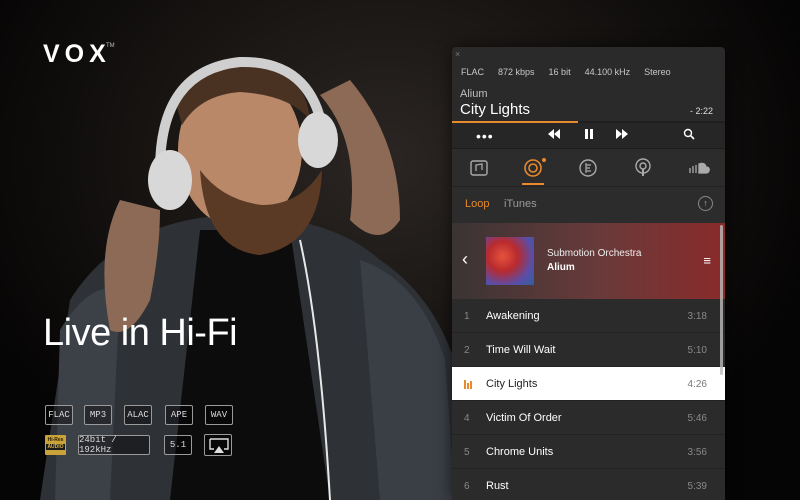 The image size is (800, 500). I want to click on upload-icon: ↑, so click(705, 203).